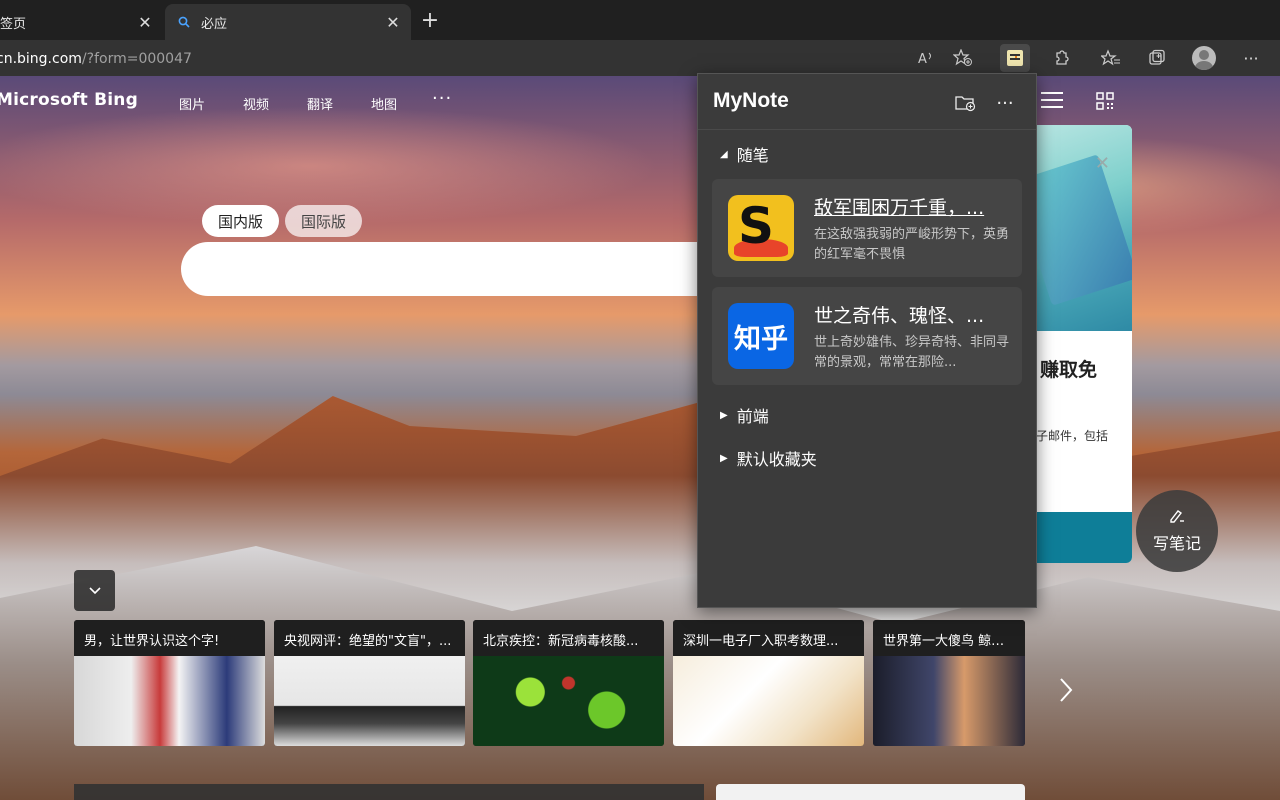 This screenshot has width=1280, height=800. I want to click on nav-more-button: ···, so click(442, 98).